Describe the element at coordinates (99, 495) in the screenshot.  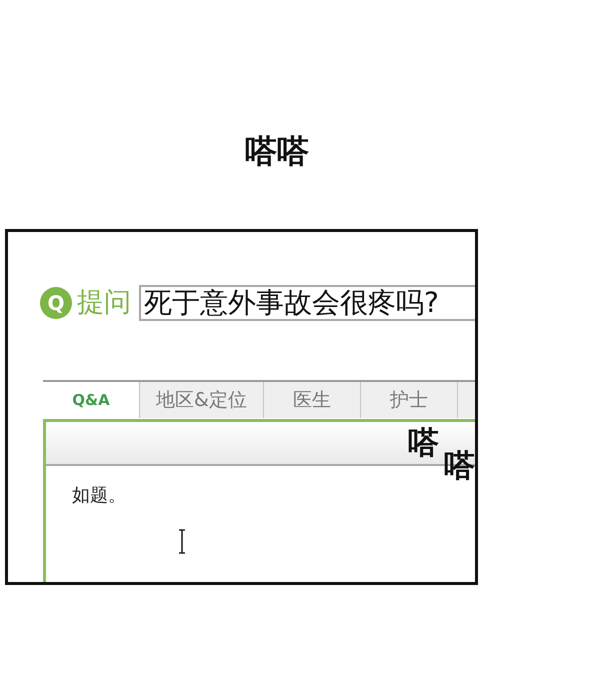
I see `body-text: 如题。` at that location.